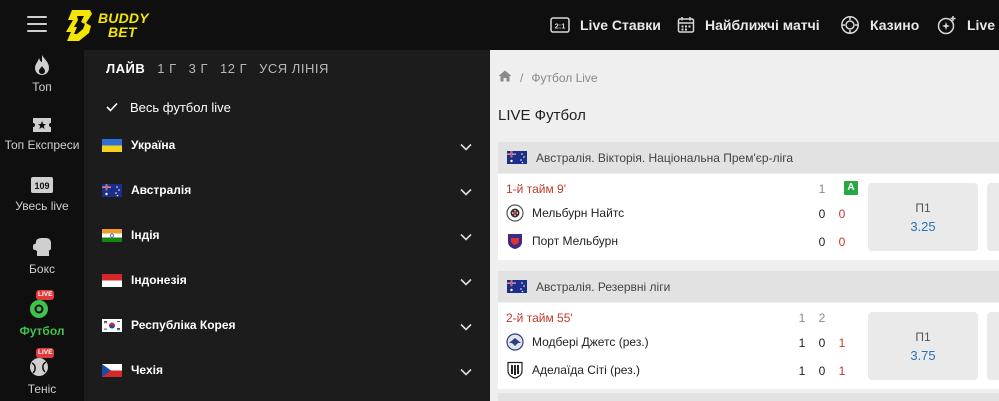 The height and width of the screenshot is (401, 999). Describe the element at coordinates (923, 226) in the screenshot. I see `odds-value: 3.25` at that location.